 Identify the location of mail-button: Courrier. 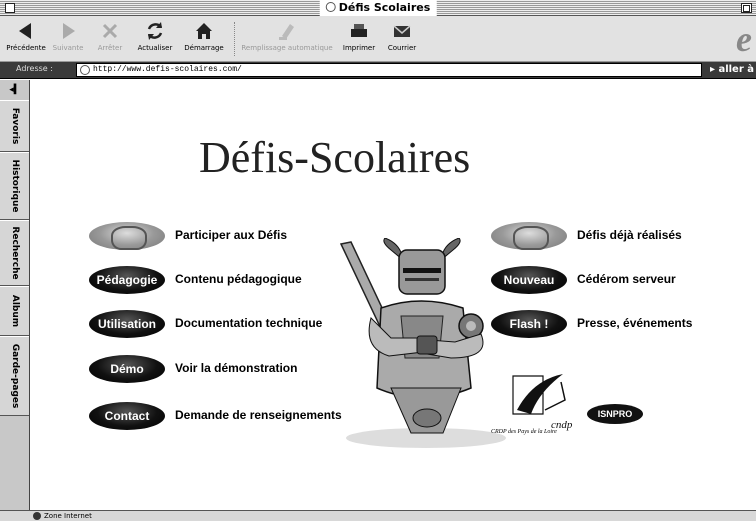
(402, 36).